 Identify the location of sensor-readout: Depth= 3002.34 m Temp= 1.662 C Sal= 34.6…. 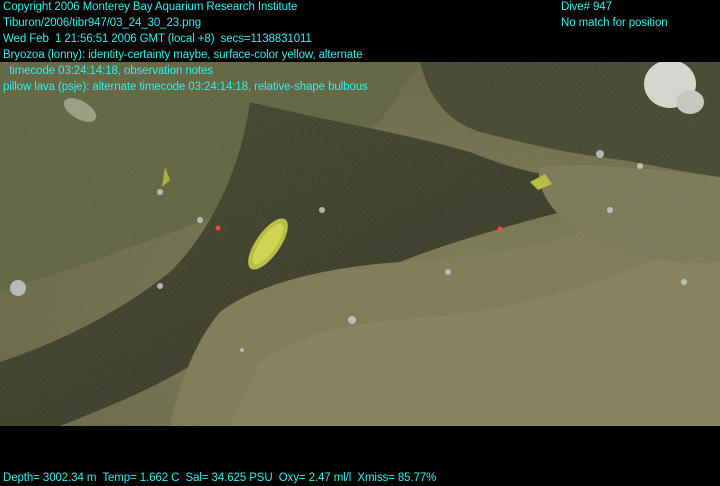
(220, 478).